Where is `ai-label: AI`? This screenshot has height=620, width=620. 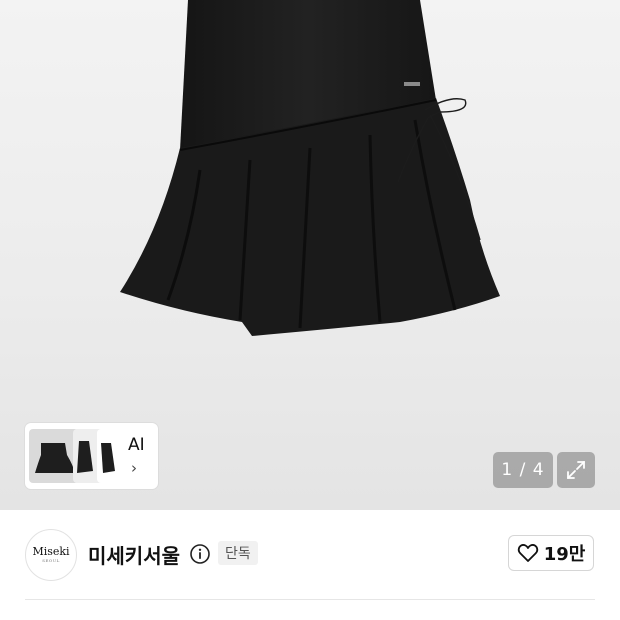 ai-label: AI is located at coordinates (136, 445).